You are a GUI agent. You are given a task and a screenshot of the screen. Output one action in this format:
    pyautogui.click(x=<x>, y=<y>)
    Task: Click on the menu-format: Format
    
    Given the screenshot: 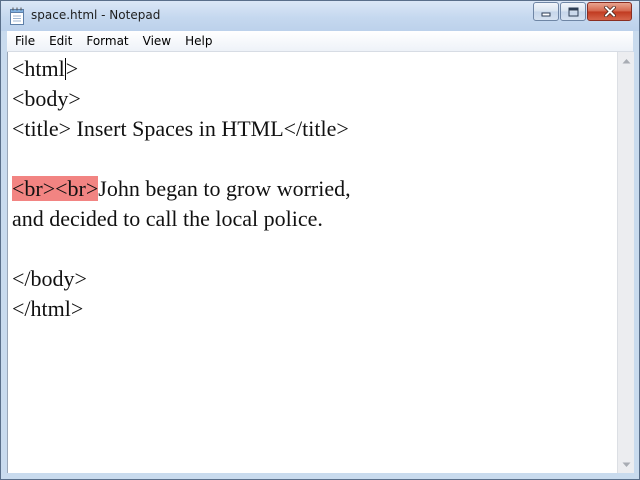 What is the action you would take?
    pyautogui.click(x=107, y=41)
    